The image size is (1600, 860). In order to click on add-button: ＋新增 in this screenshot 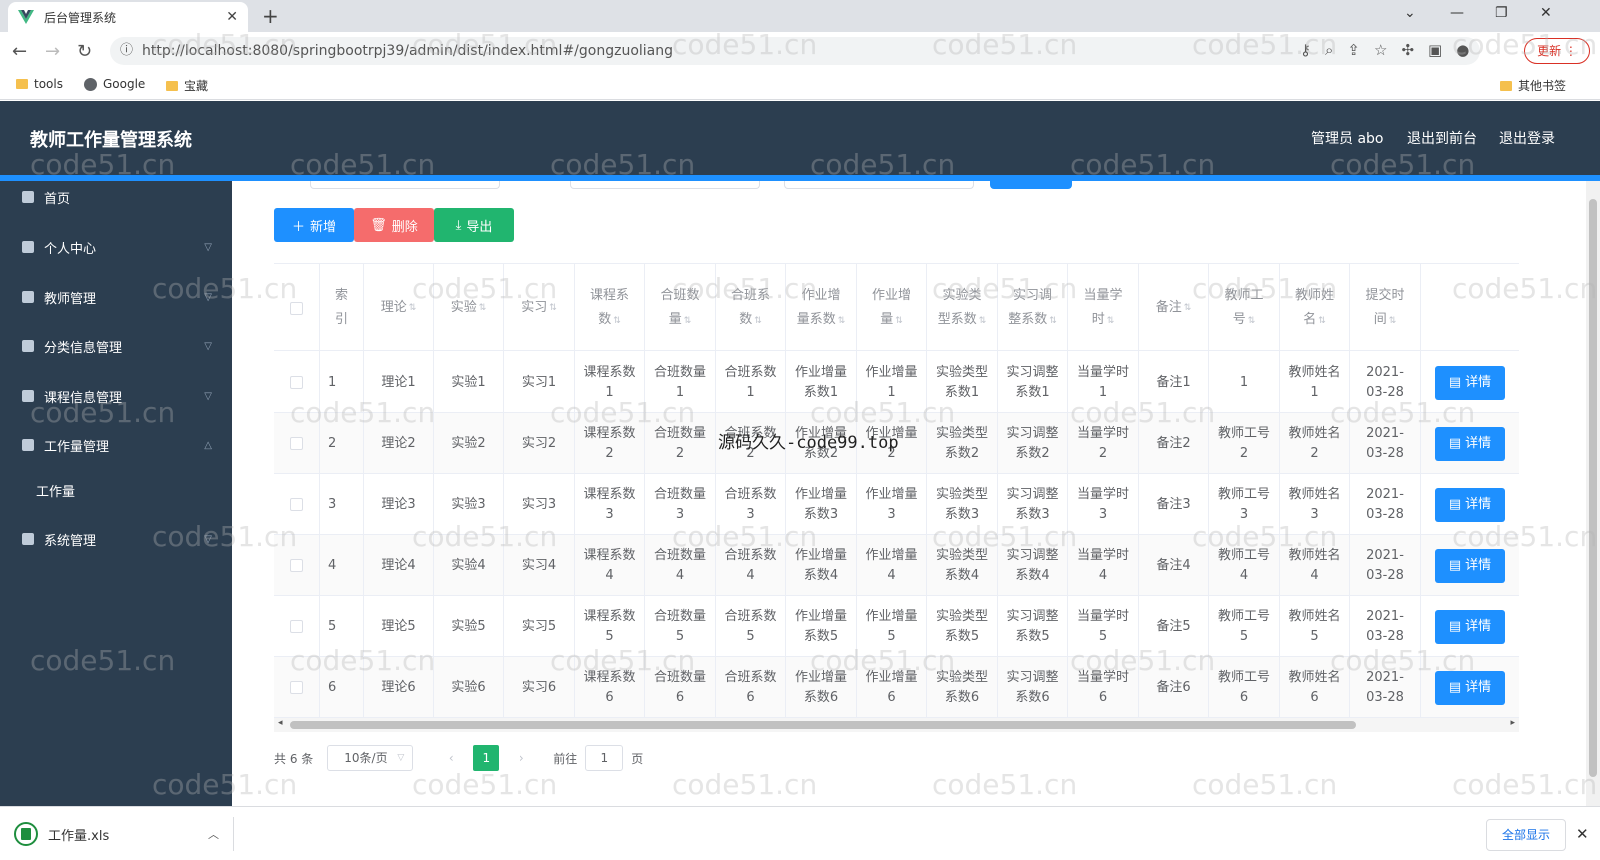, I will do `click(314, 225)`.